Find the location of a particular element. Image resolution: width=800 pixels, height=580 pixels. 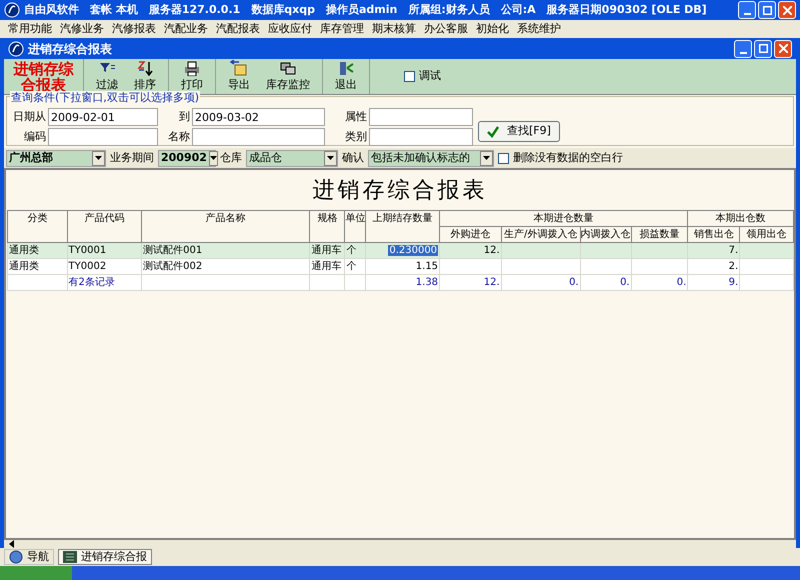

dropdown: 包括未加确认标志的 is located at coordinates (431, 158).